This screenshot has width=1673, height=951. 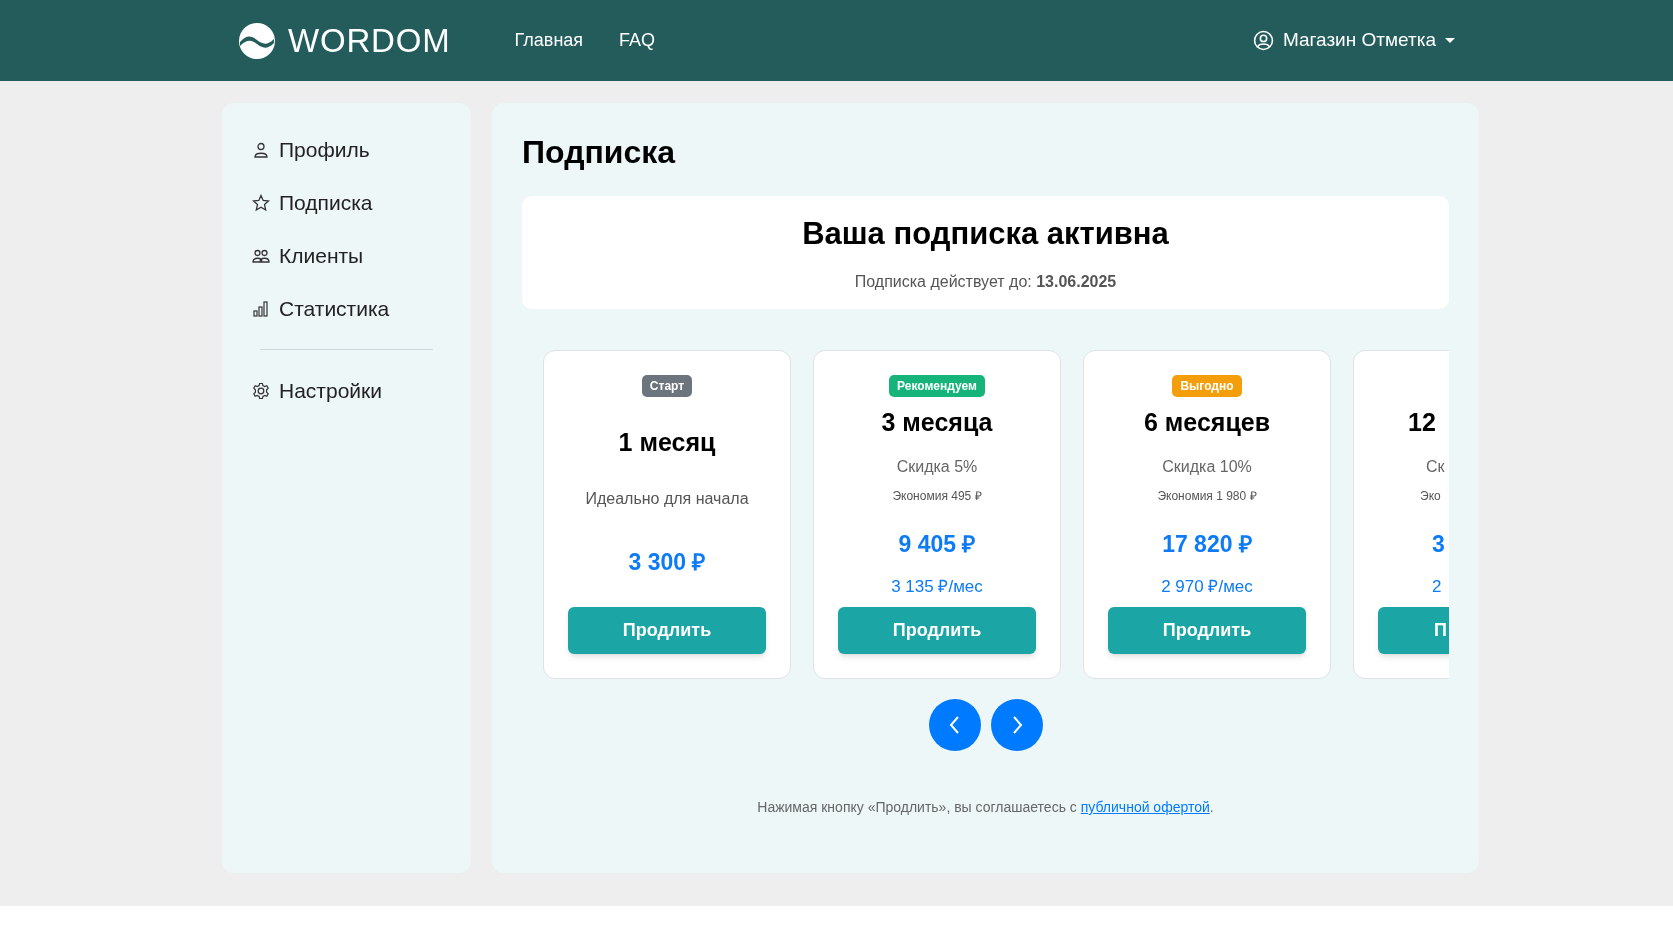 What do you see at coordinates (346, 390) in the screenshot?
I see `sidebar-item: Настройки` at bounding box center [346, 390].